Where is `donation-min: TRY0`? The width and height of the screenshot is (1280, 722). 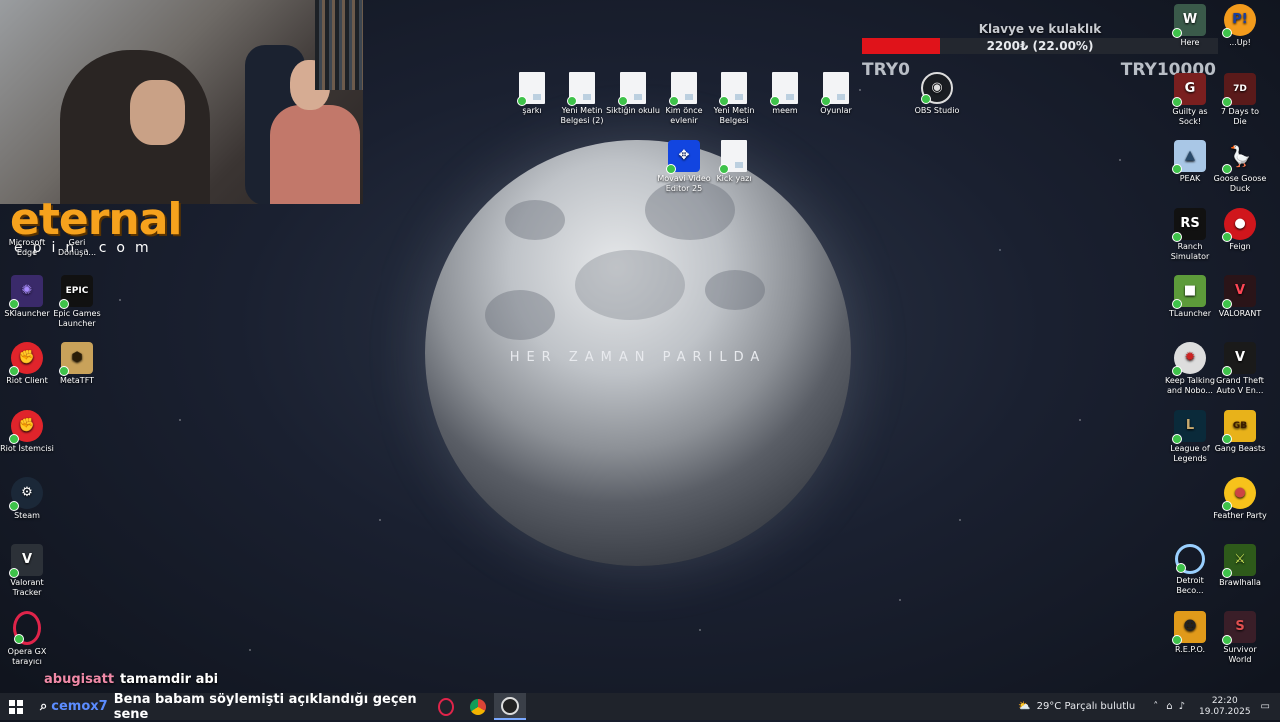 donation-min: TRY0 is located at coordinates (886, 70).